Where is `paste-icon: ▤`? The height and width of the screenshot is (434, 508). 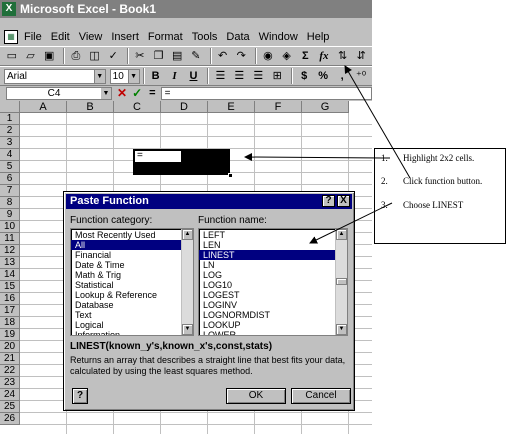 paste-icon: ▤ is located at coordinates (177, 56).